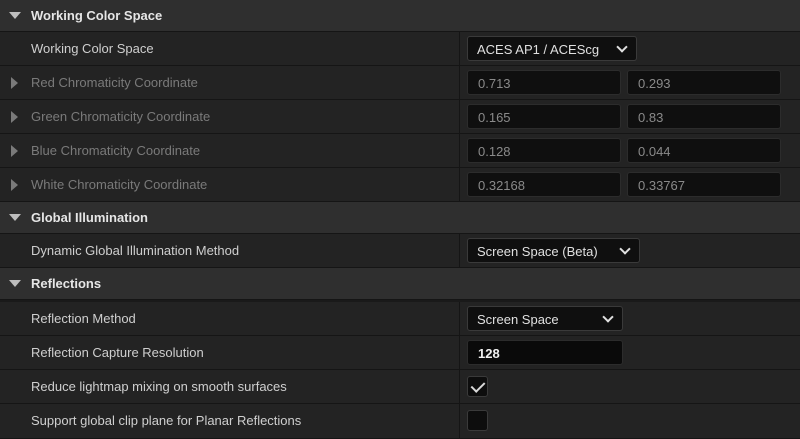 Image resolution: width=800 pixels, height=439 pixels. I want to click on property-label: Reflection Capture Resolution, so click(117, 352).